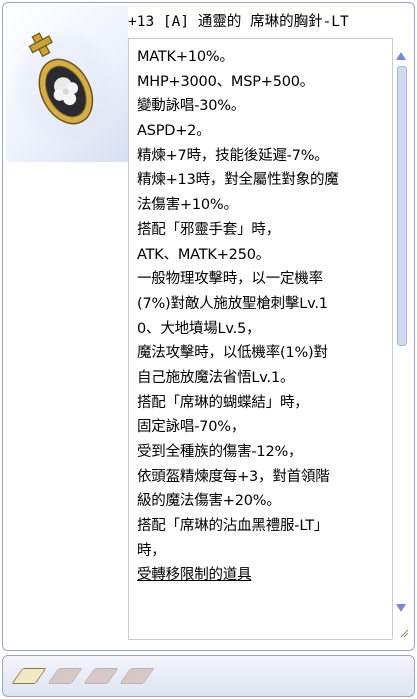 The width and height of the screenshot is (417, 699). What do you see at coordinates (187, 205) in the screenshot?
I see `description-line: 法傷害+10%。` at bounding box center [187, 205].